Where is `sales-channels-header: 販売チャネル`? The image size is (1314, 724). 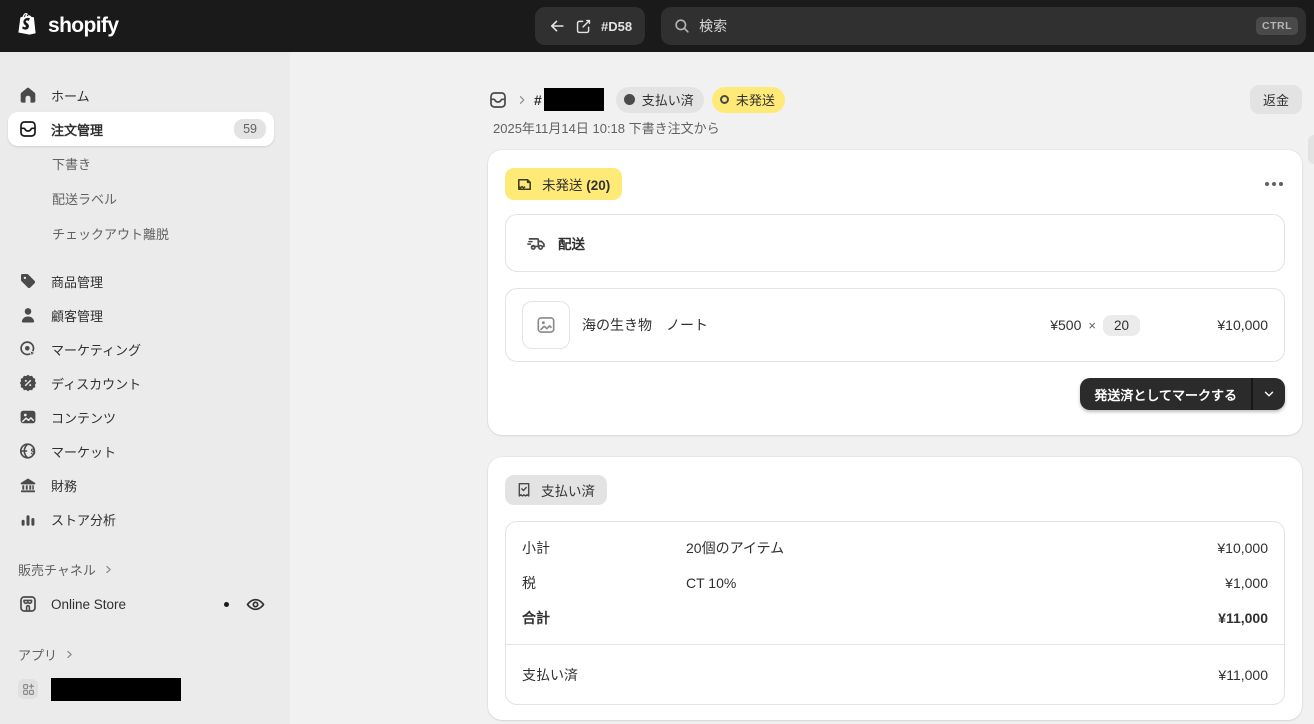 sales-channels-header: 販売チャネル is located at coordinates (141, 569).